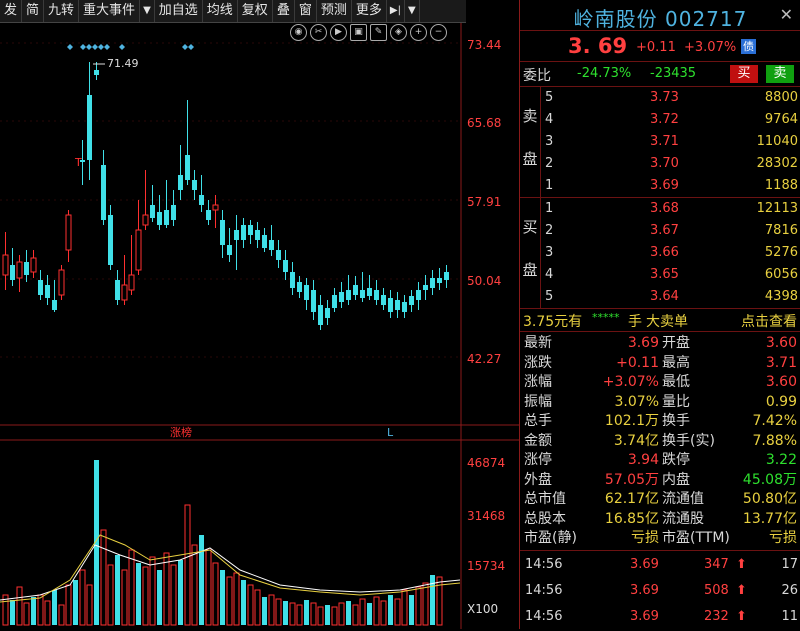 The image size is (800, 631). What do you see at coordinates (62, 11) in the screenshot?
I see `toolbar-item-jiuzhuan: 九转` at bounding box center [62, 11].